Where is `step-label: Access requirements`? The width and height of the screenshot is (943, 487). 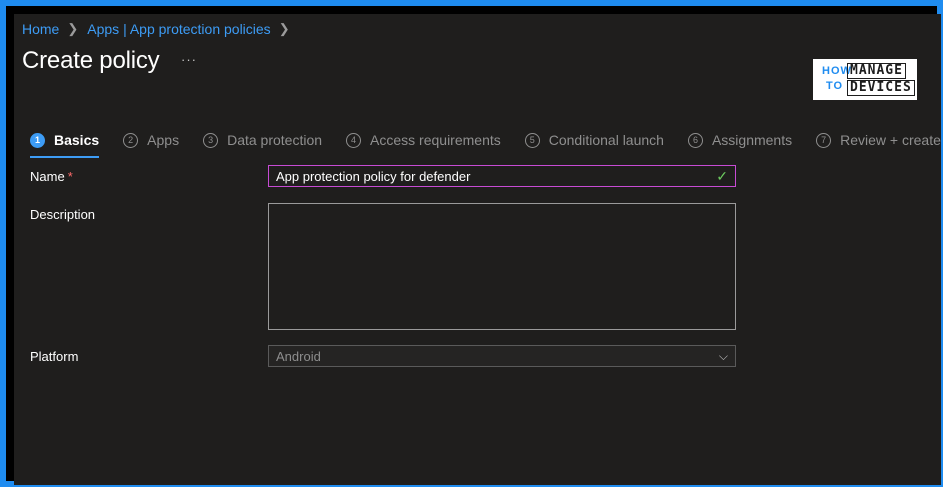
step-label: Access requirements is located at coordinates (435, 140).